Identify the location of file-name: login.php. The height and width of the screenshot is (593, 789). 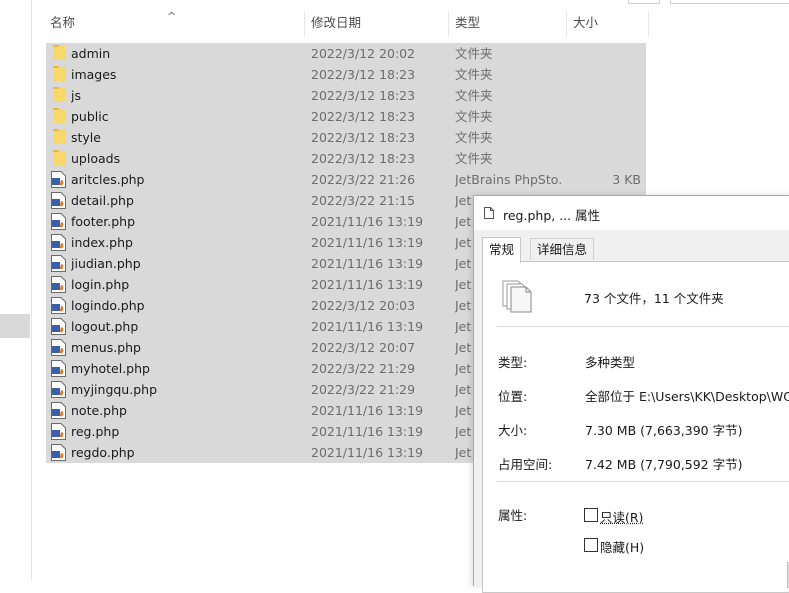
(100, 284).